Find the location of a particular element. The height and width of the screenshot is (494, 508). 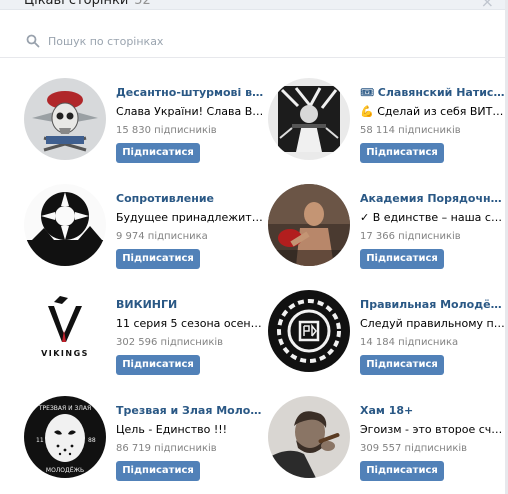

page-name: Сопротивление is located at coordinates (190, 198).